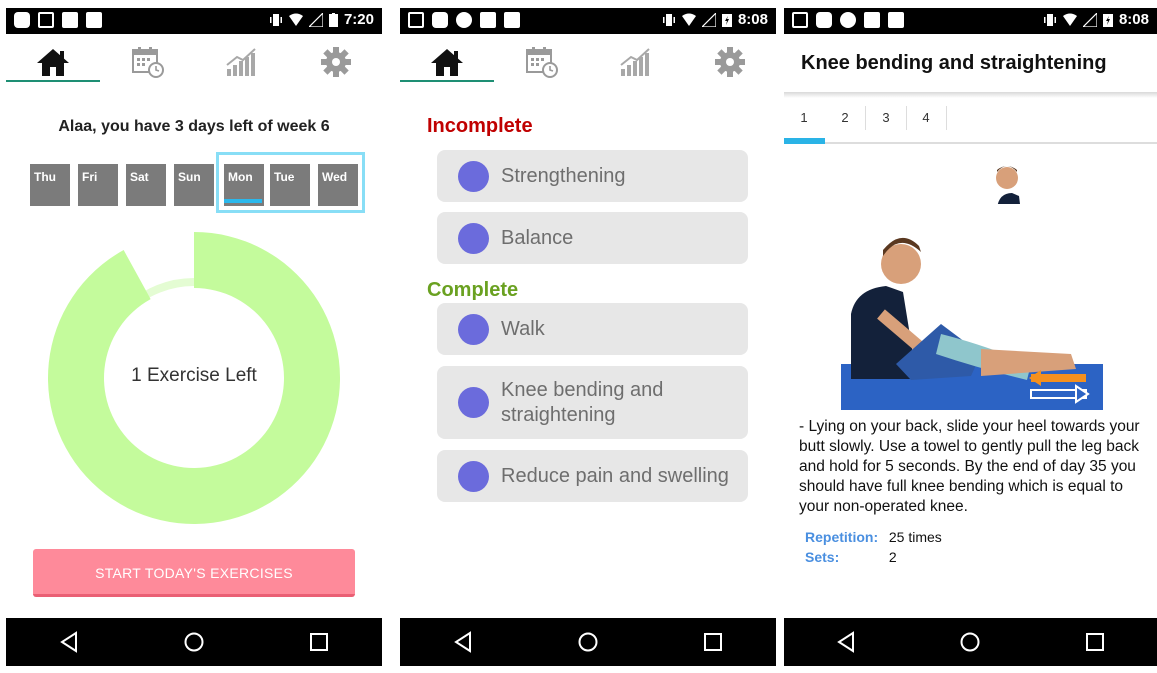 The image size is (1157, 673). I want to click on incomplete-heading: Incomplete, so click(480, 126).